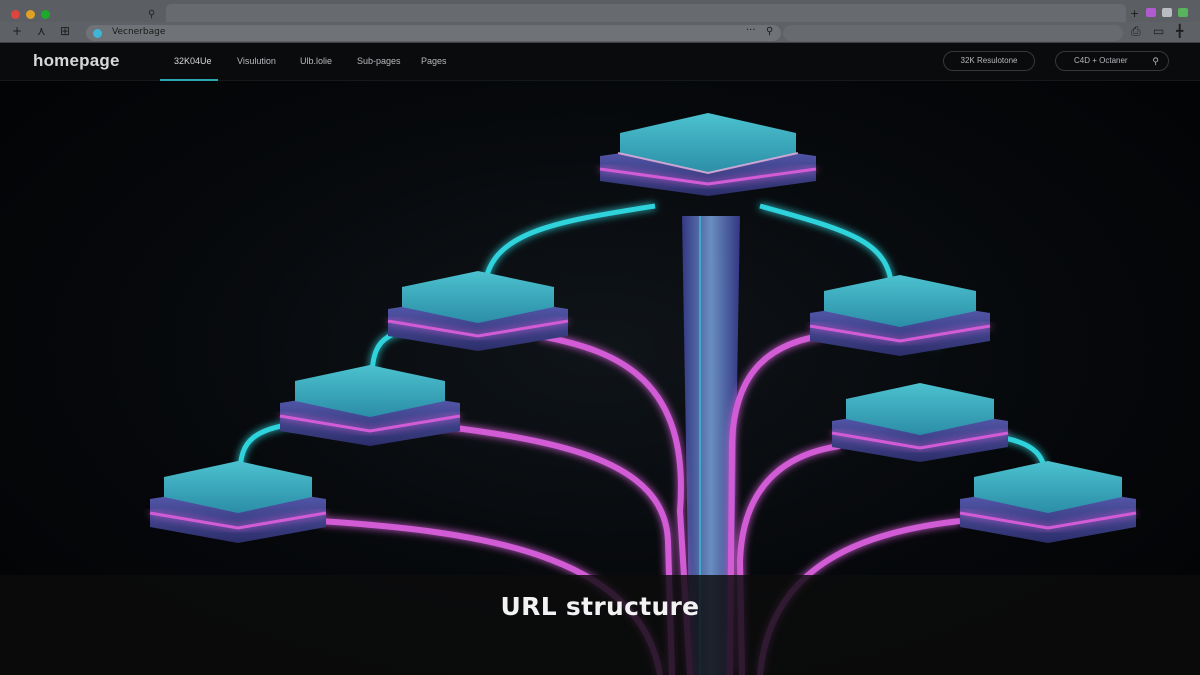 The height and width of the screenshot is (675, 1200). I want to click on more-icon: ···, so click(751, 30).